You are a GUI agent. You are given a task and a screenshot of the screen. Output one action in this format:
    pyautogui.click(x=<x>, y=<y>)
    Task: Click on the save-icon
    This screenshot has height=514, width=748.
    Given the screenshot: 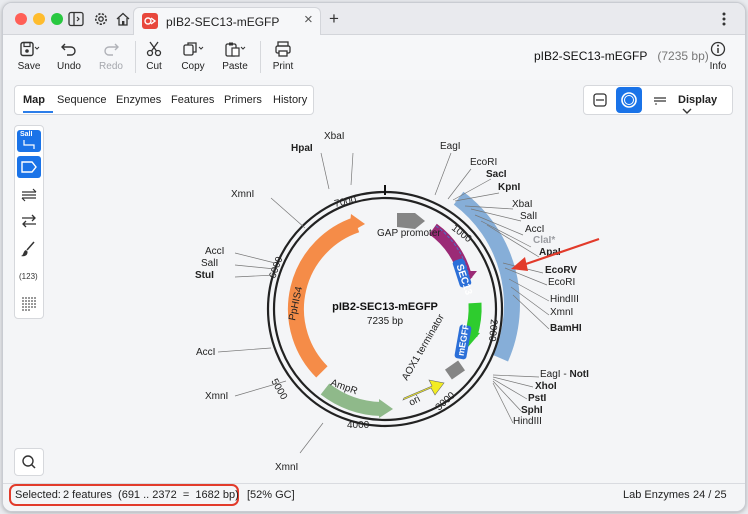 What is the action you would take?
    pyautogui.click(x=30, y=49)
    